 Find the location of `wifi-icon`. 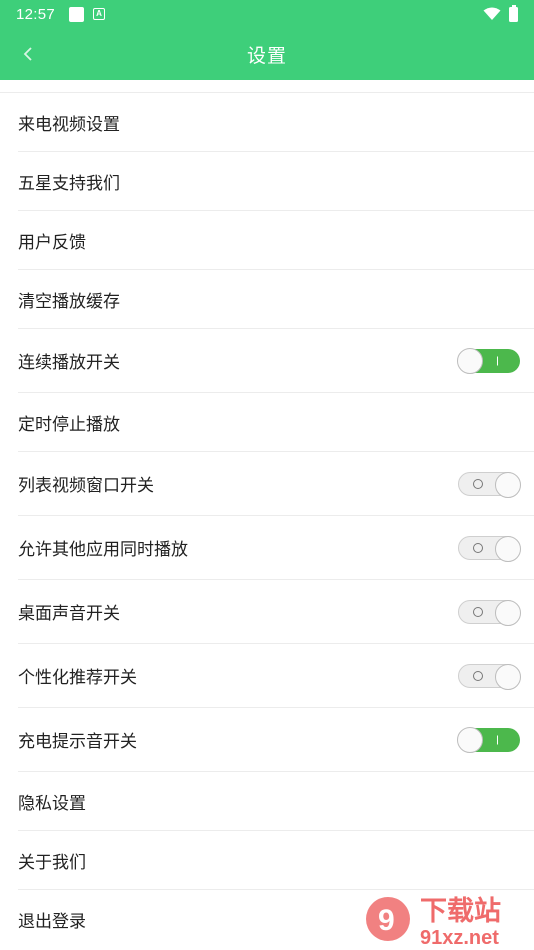

wifi-icon is located at coordinates (492, 13).